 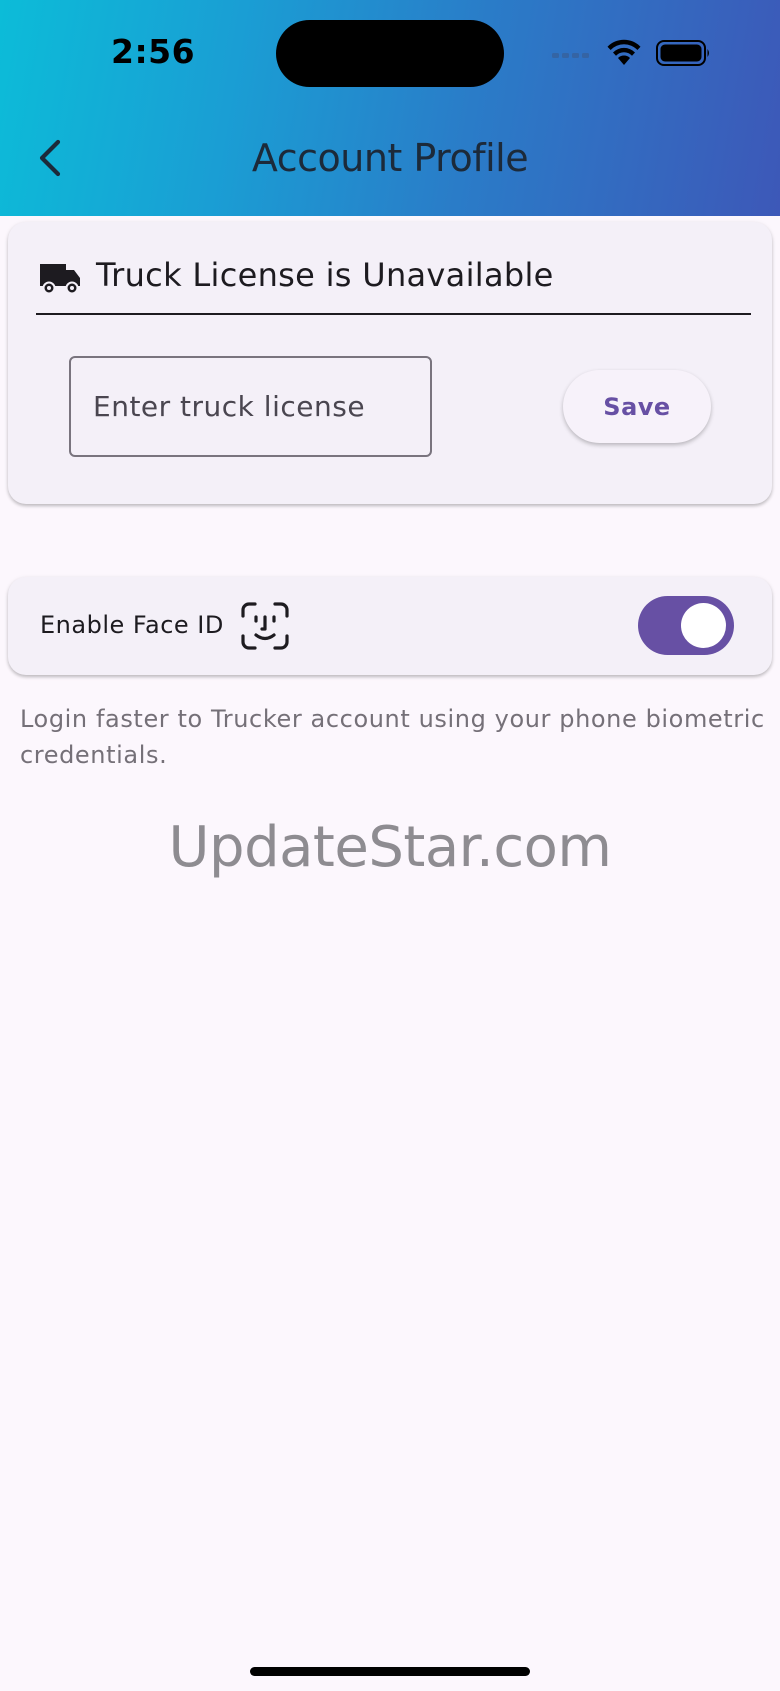 What do you see at coordinates (132, 625) in the screenshot?
I see `face-id-label: Enable Face ID` at bounding box center [132, 625].